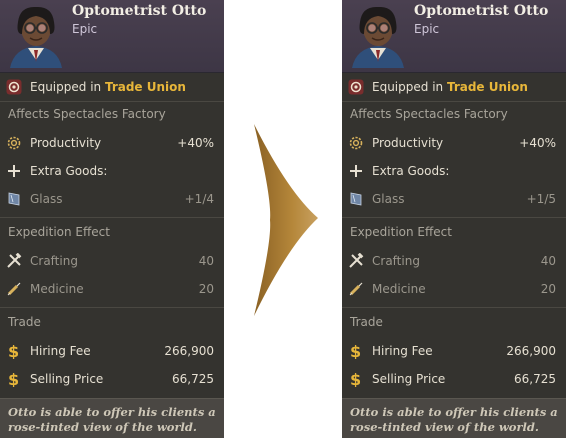 This screenshot has width=566, height=438. What do you see at coordinates (112, 199) in the screenshot?
I see `glass-row: Glass +1/4` at bounding box center [112, 199].